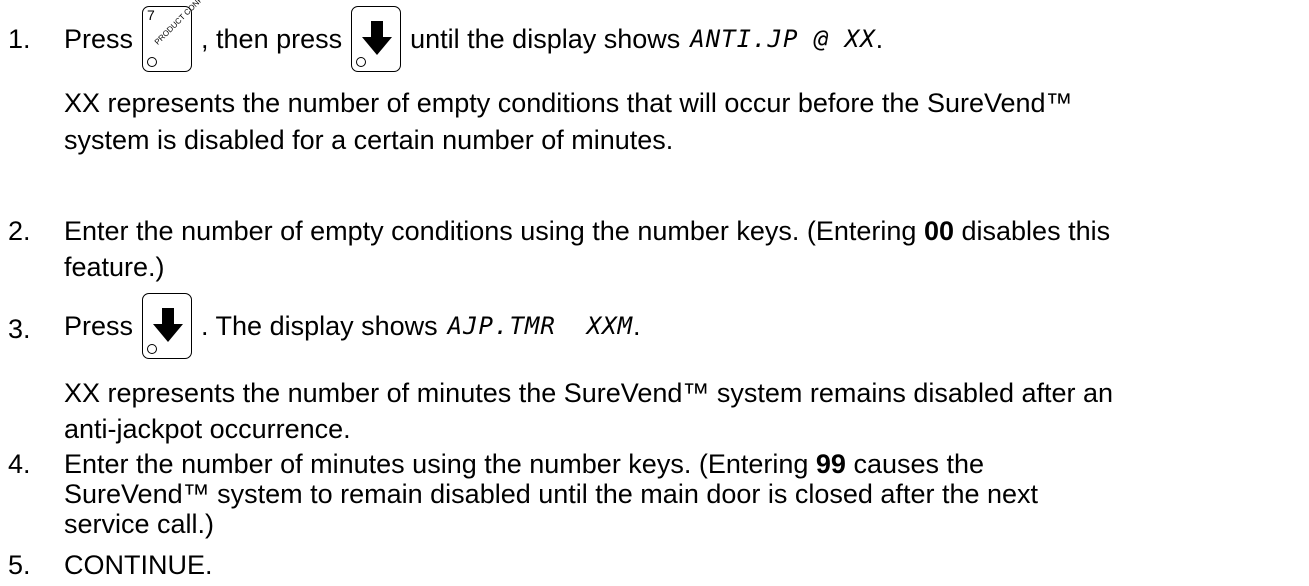 The image size is (1309, 586). Describe the element at coordinates (654, 566) in the screenshot. I see `step-5: 5. CONTINUE.` at that location.